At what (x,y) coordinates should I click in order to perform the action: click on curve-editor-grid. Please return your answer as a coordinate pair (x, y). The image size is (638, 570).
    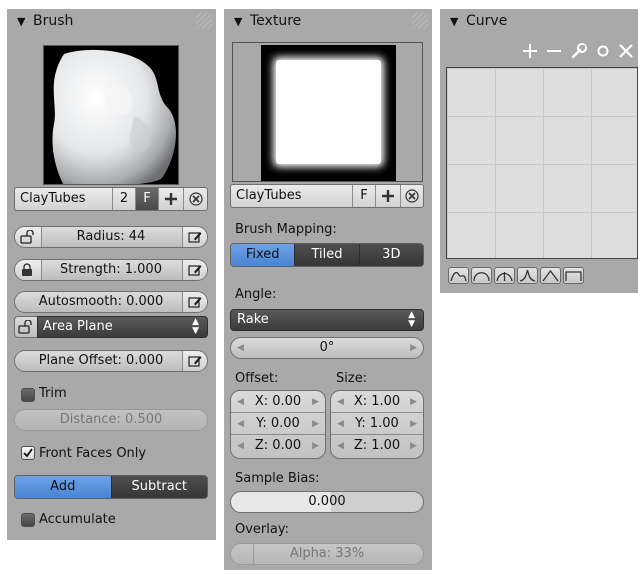
    Looking at the image, I should click on (542, 163).